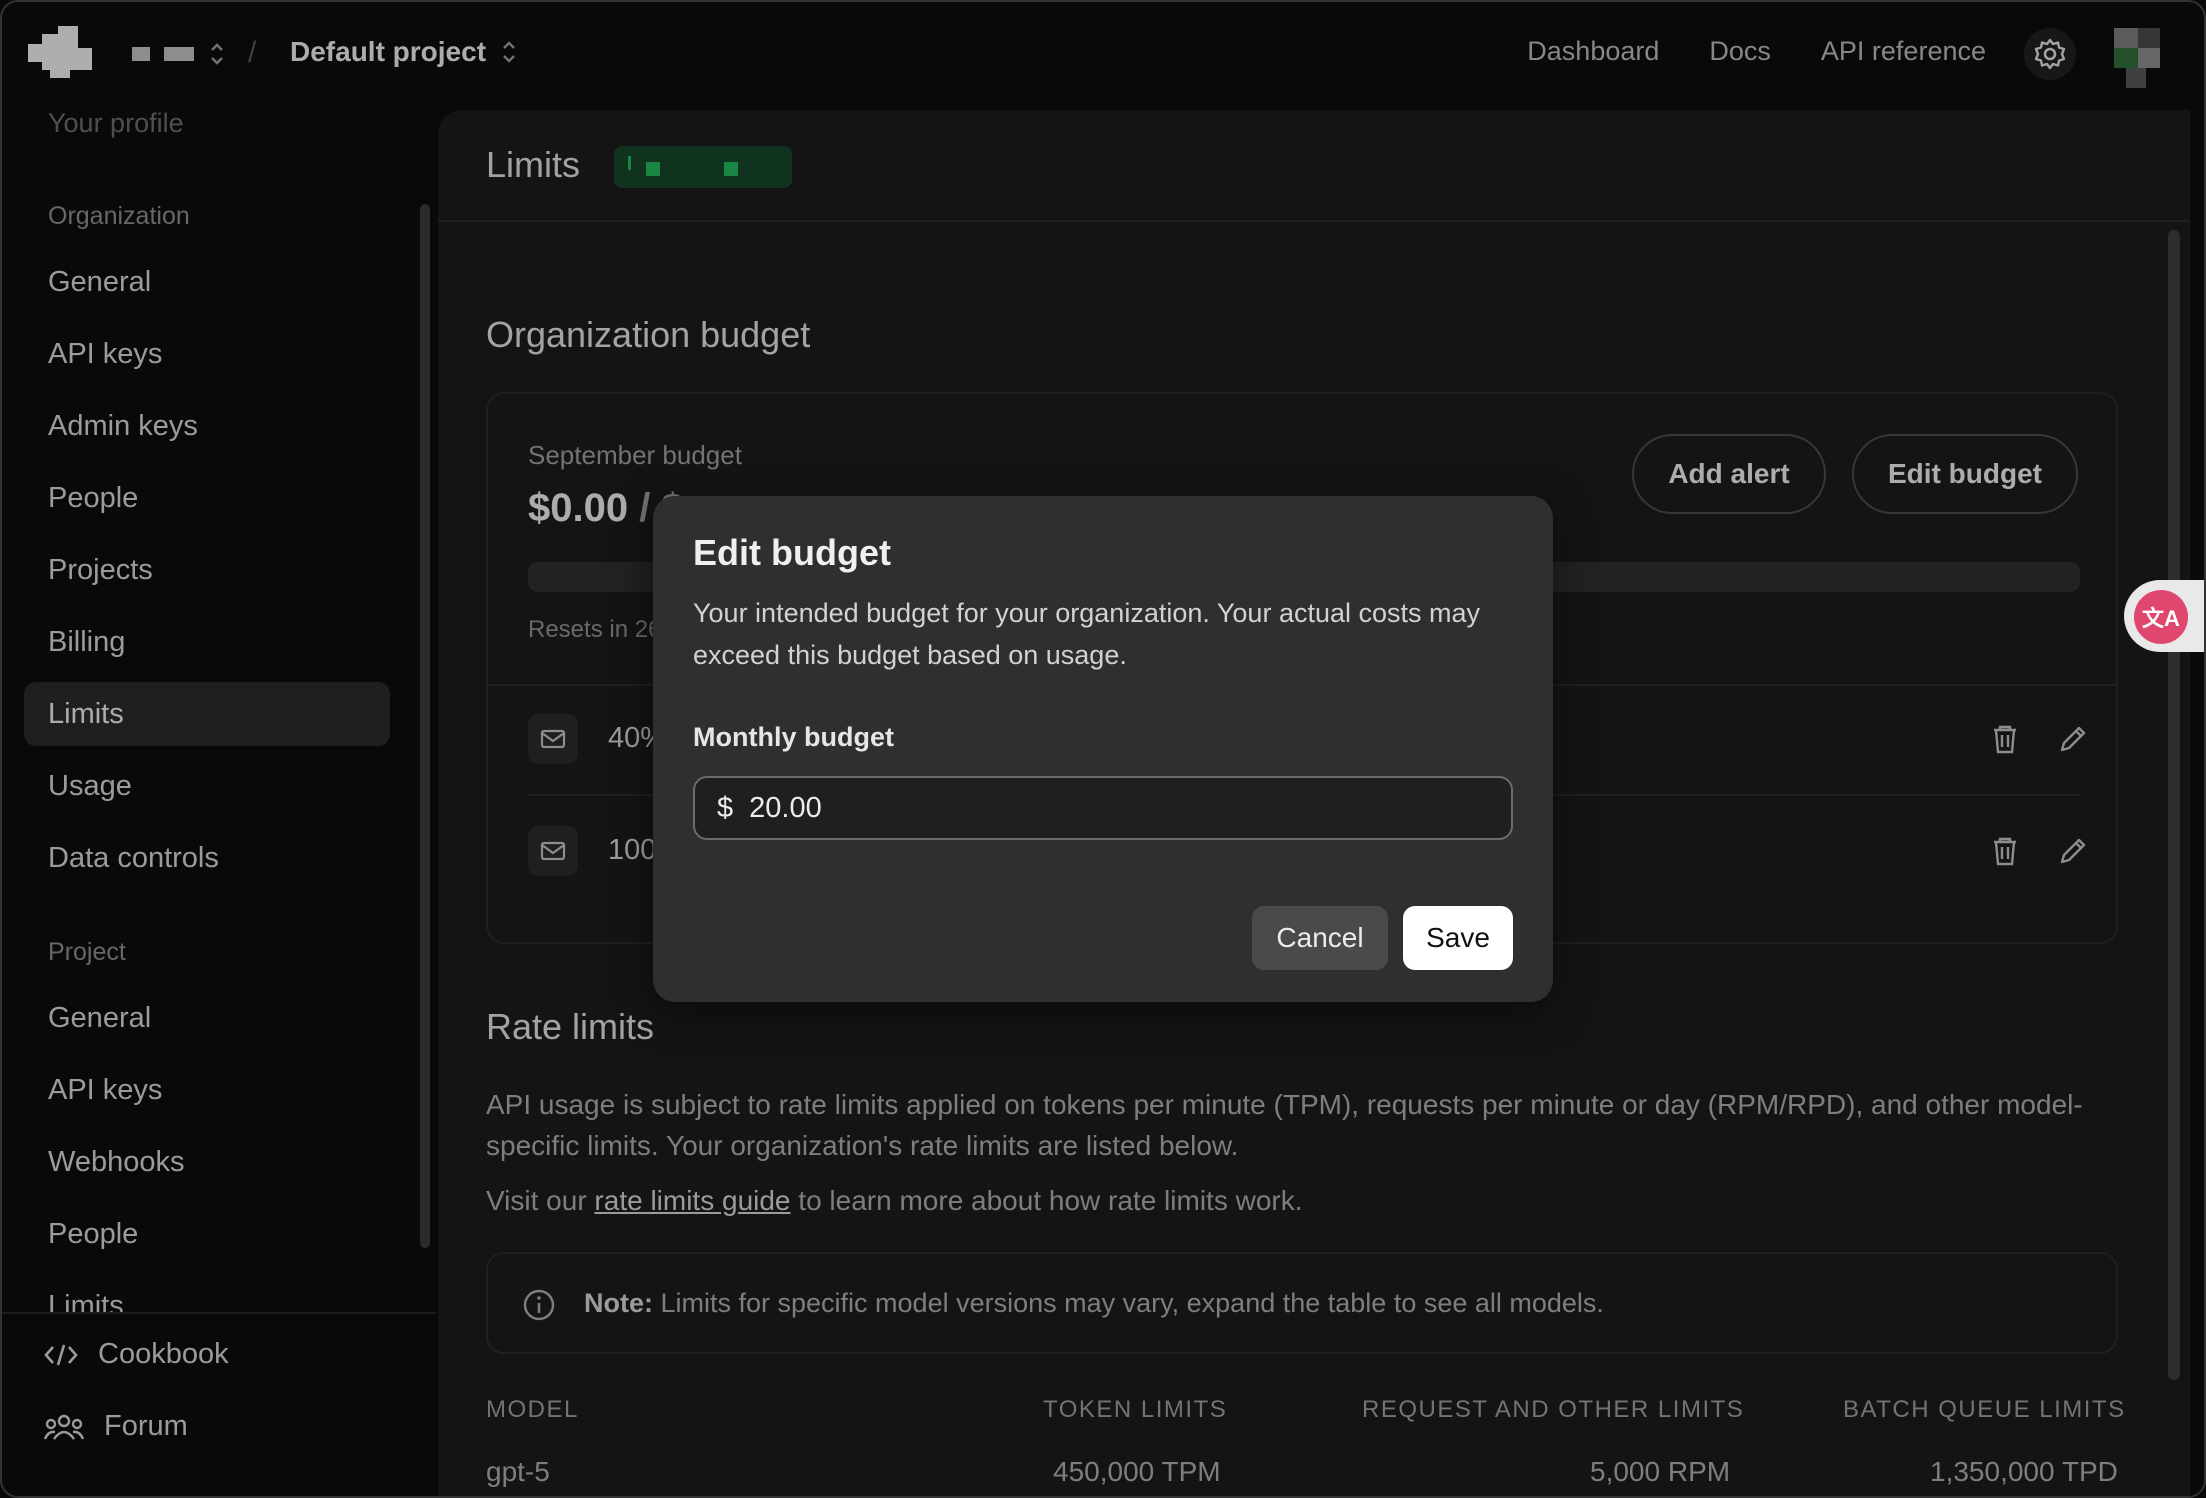 The height and width of the screenshot is (1498, 2206). I want to click on save-button: Save, so click(1458, 938).